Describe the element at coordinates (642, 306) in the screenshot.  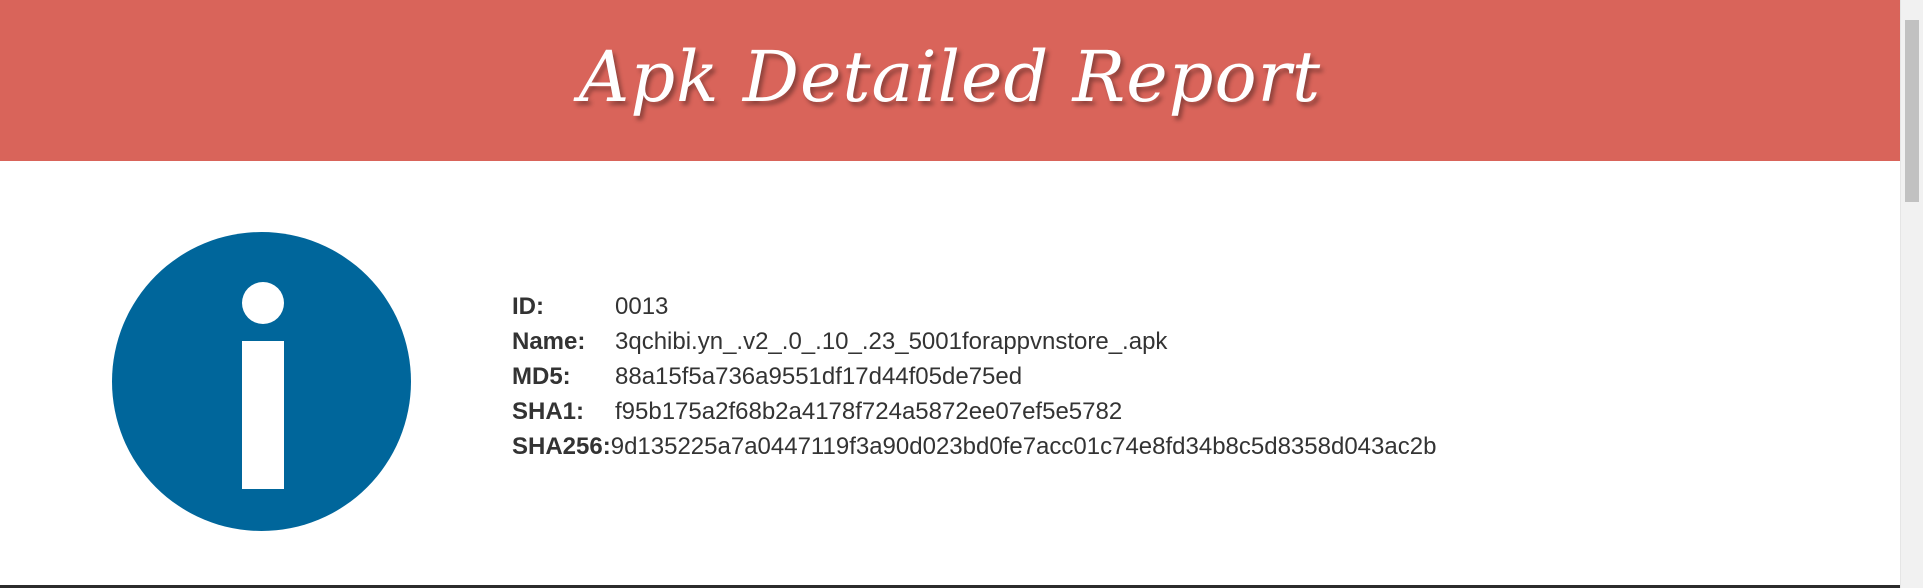
I see `id-value: 0013` at that location.